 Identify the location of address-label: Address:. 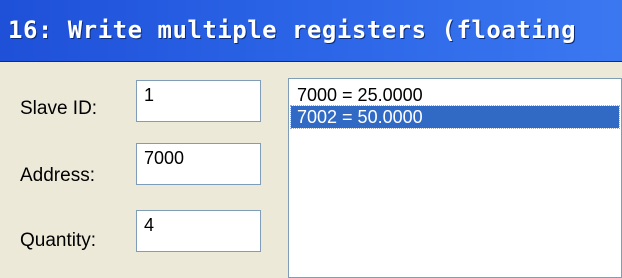
(57, 175).